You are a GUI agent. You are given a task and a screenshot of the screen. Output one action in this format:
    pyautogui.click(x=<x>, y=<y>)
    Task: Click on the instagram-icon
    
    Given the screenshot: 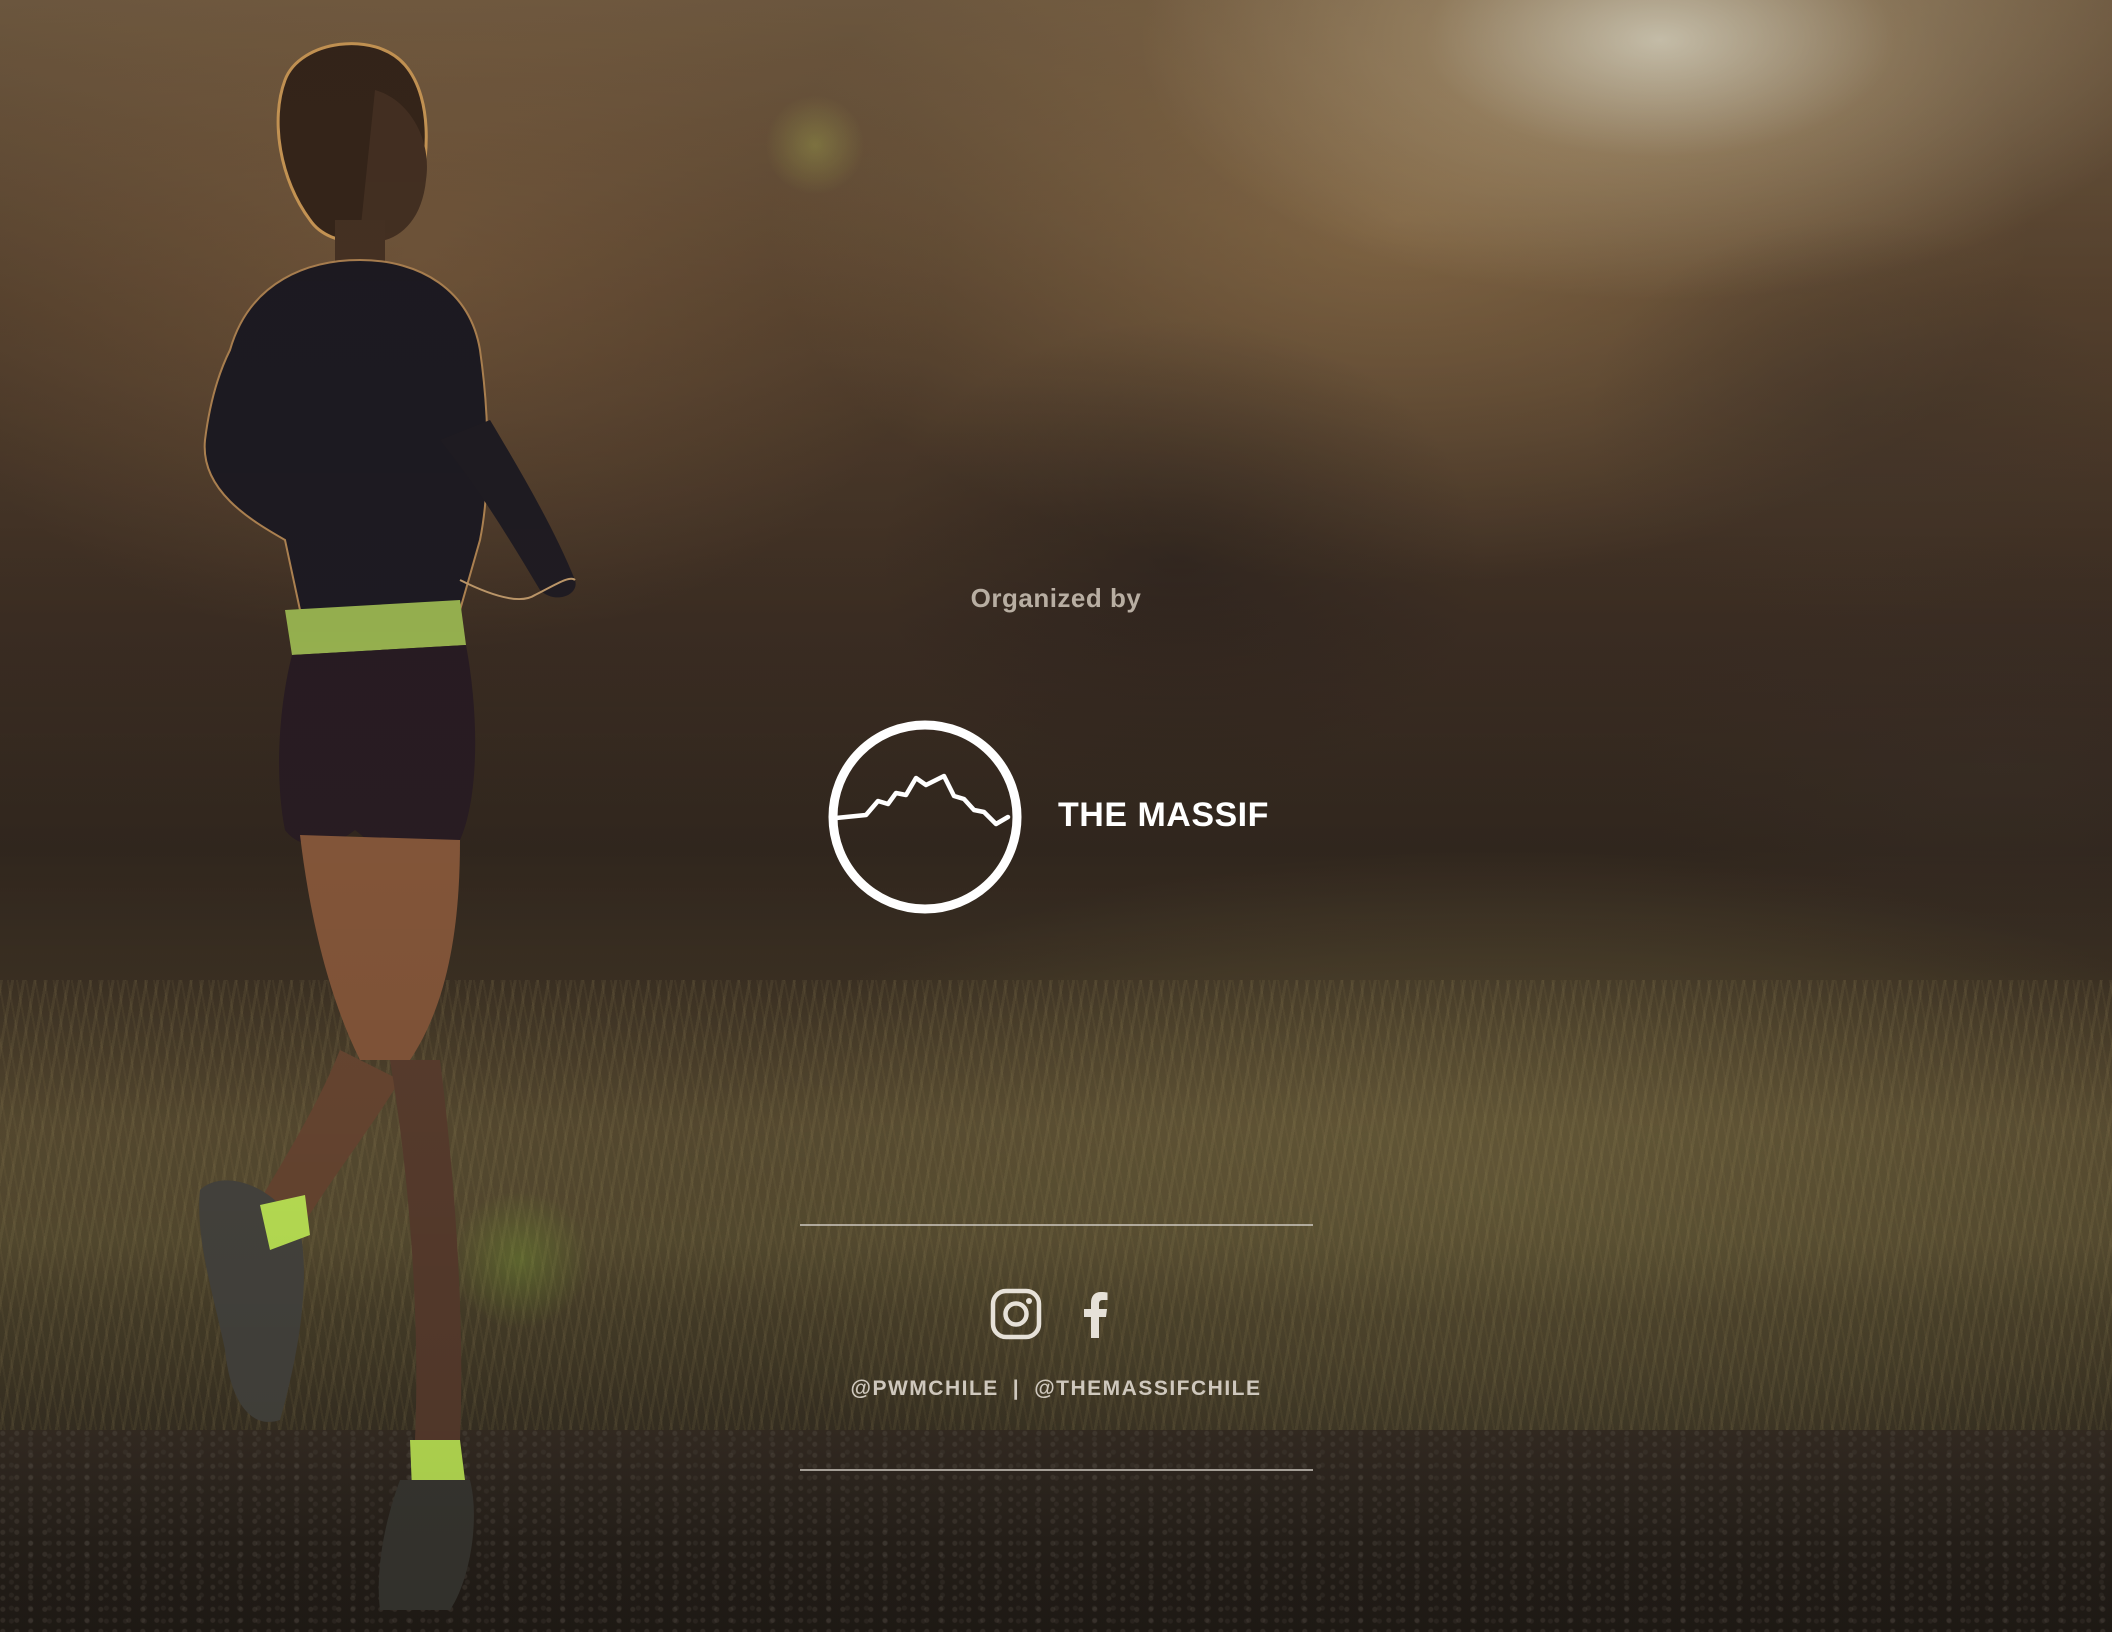 What is the action you would take?
    pyautogui.click(x=1016, y=1314)
    